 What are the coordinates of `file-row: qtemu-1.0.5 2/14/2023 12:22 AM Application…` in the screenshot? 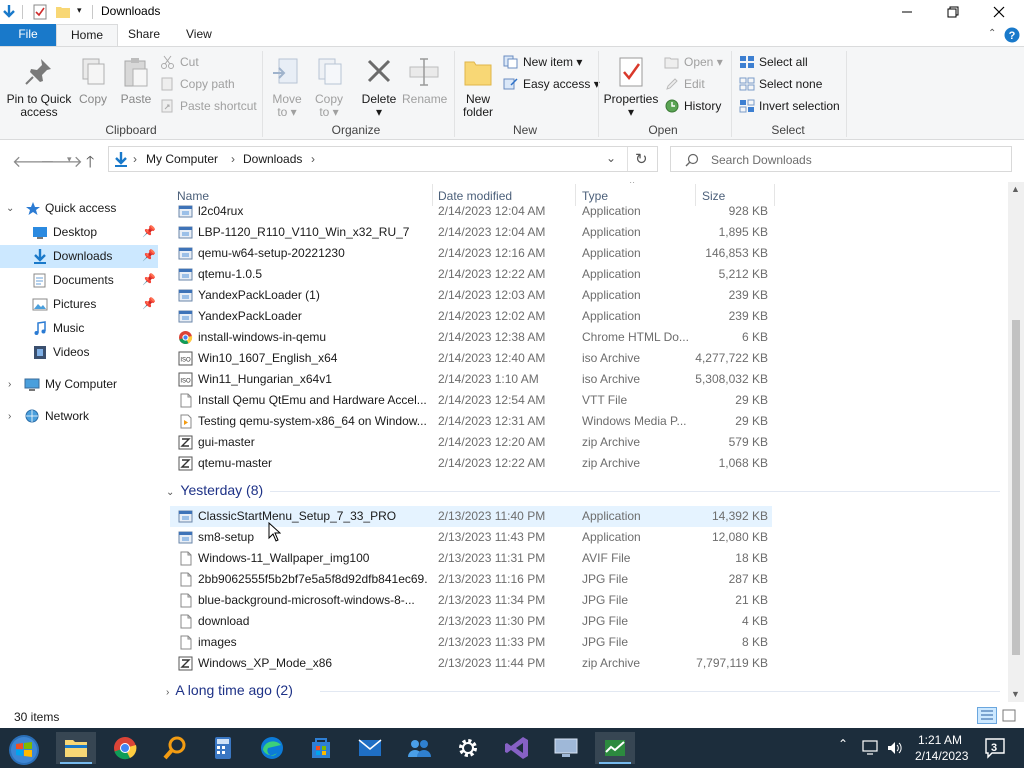 It's located at (471, 274).